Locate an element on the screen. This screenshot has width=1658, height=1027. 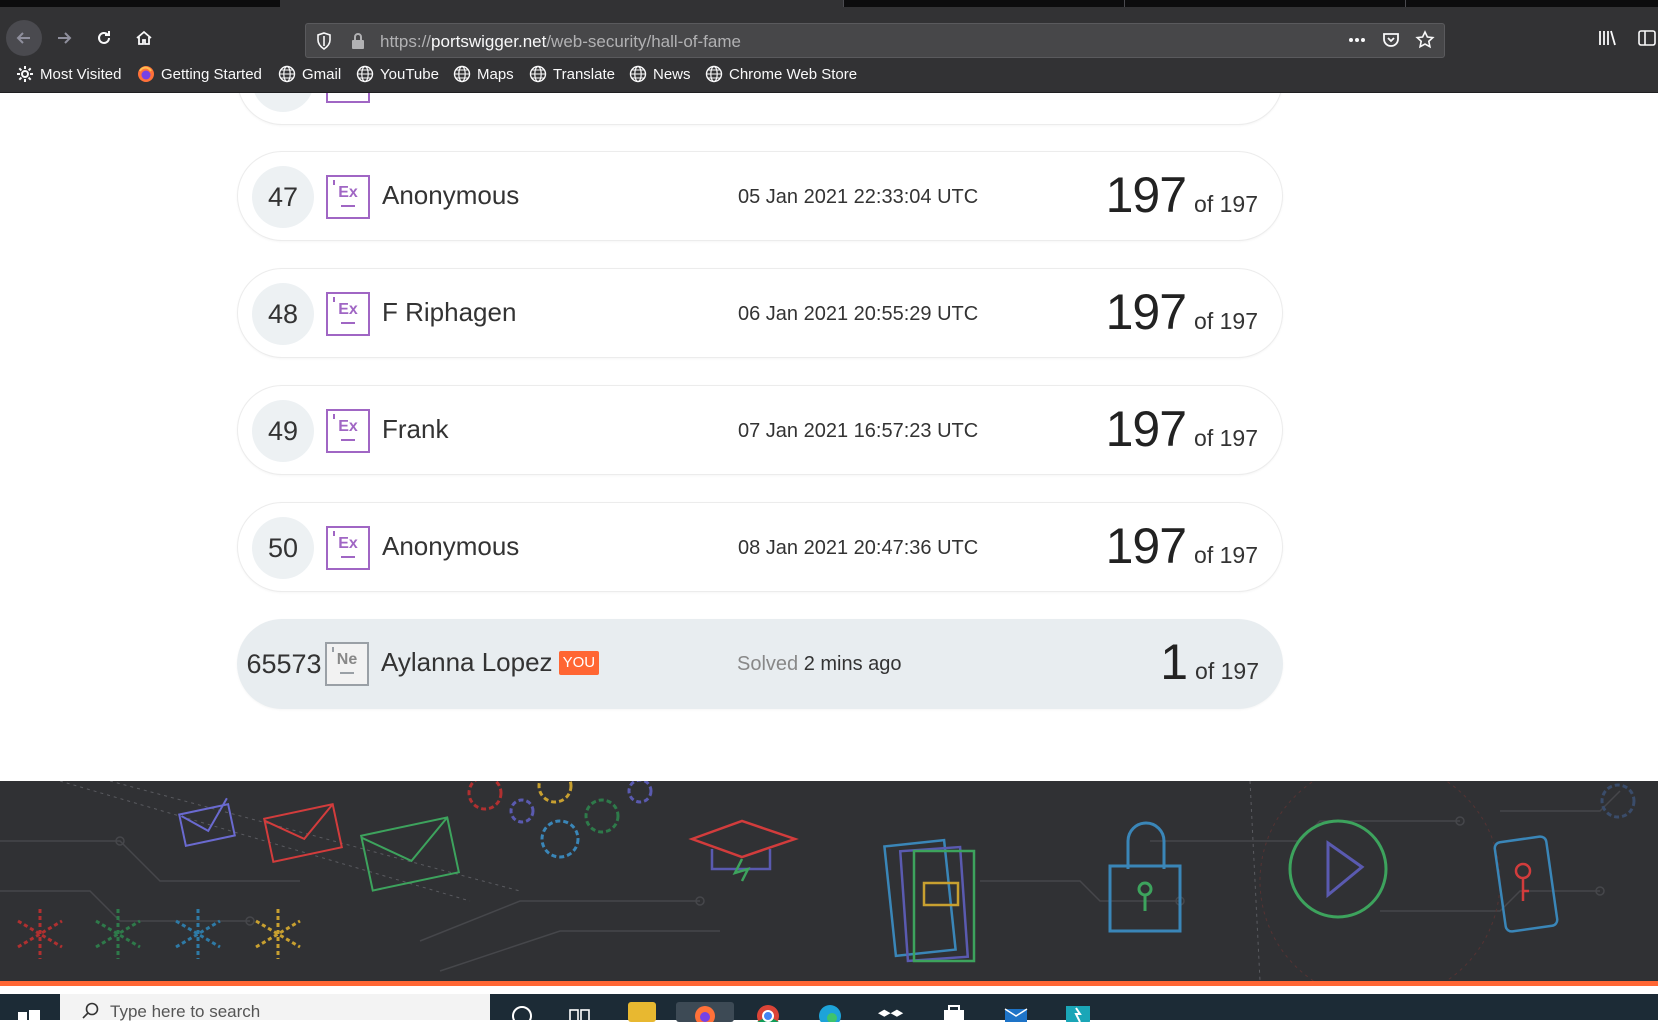
bookmark-getting-started: Getting Started is located at coordinates (199, 74).